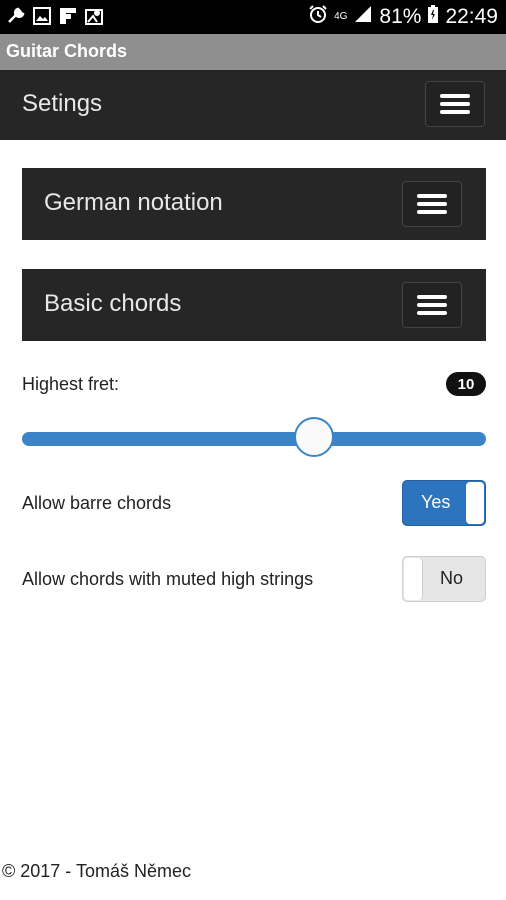 The height and width of the screenshot is (900, 506). Describe the element at coordinates (67, 51) in the screenshot. I see `app-title: Guitar Chords` at that location.